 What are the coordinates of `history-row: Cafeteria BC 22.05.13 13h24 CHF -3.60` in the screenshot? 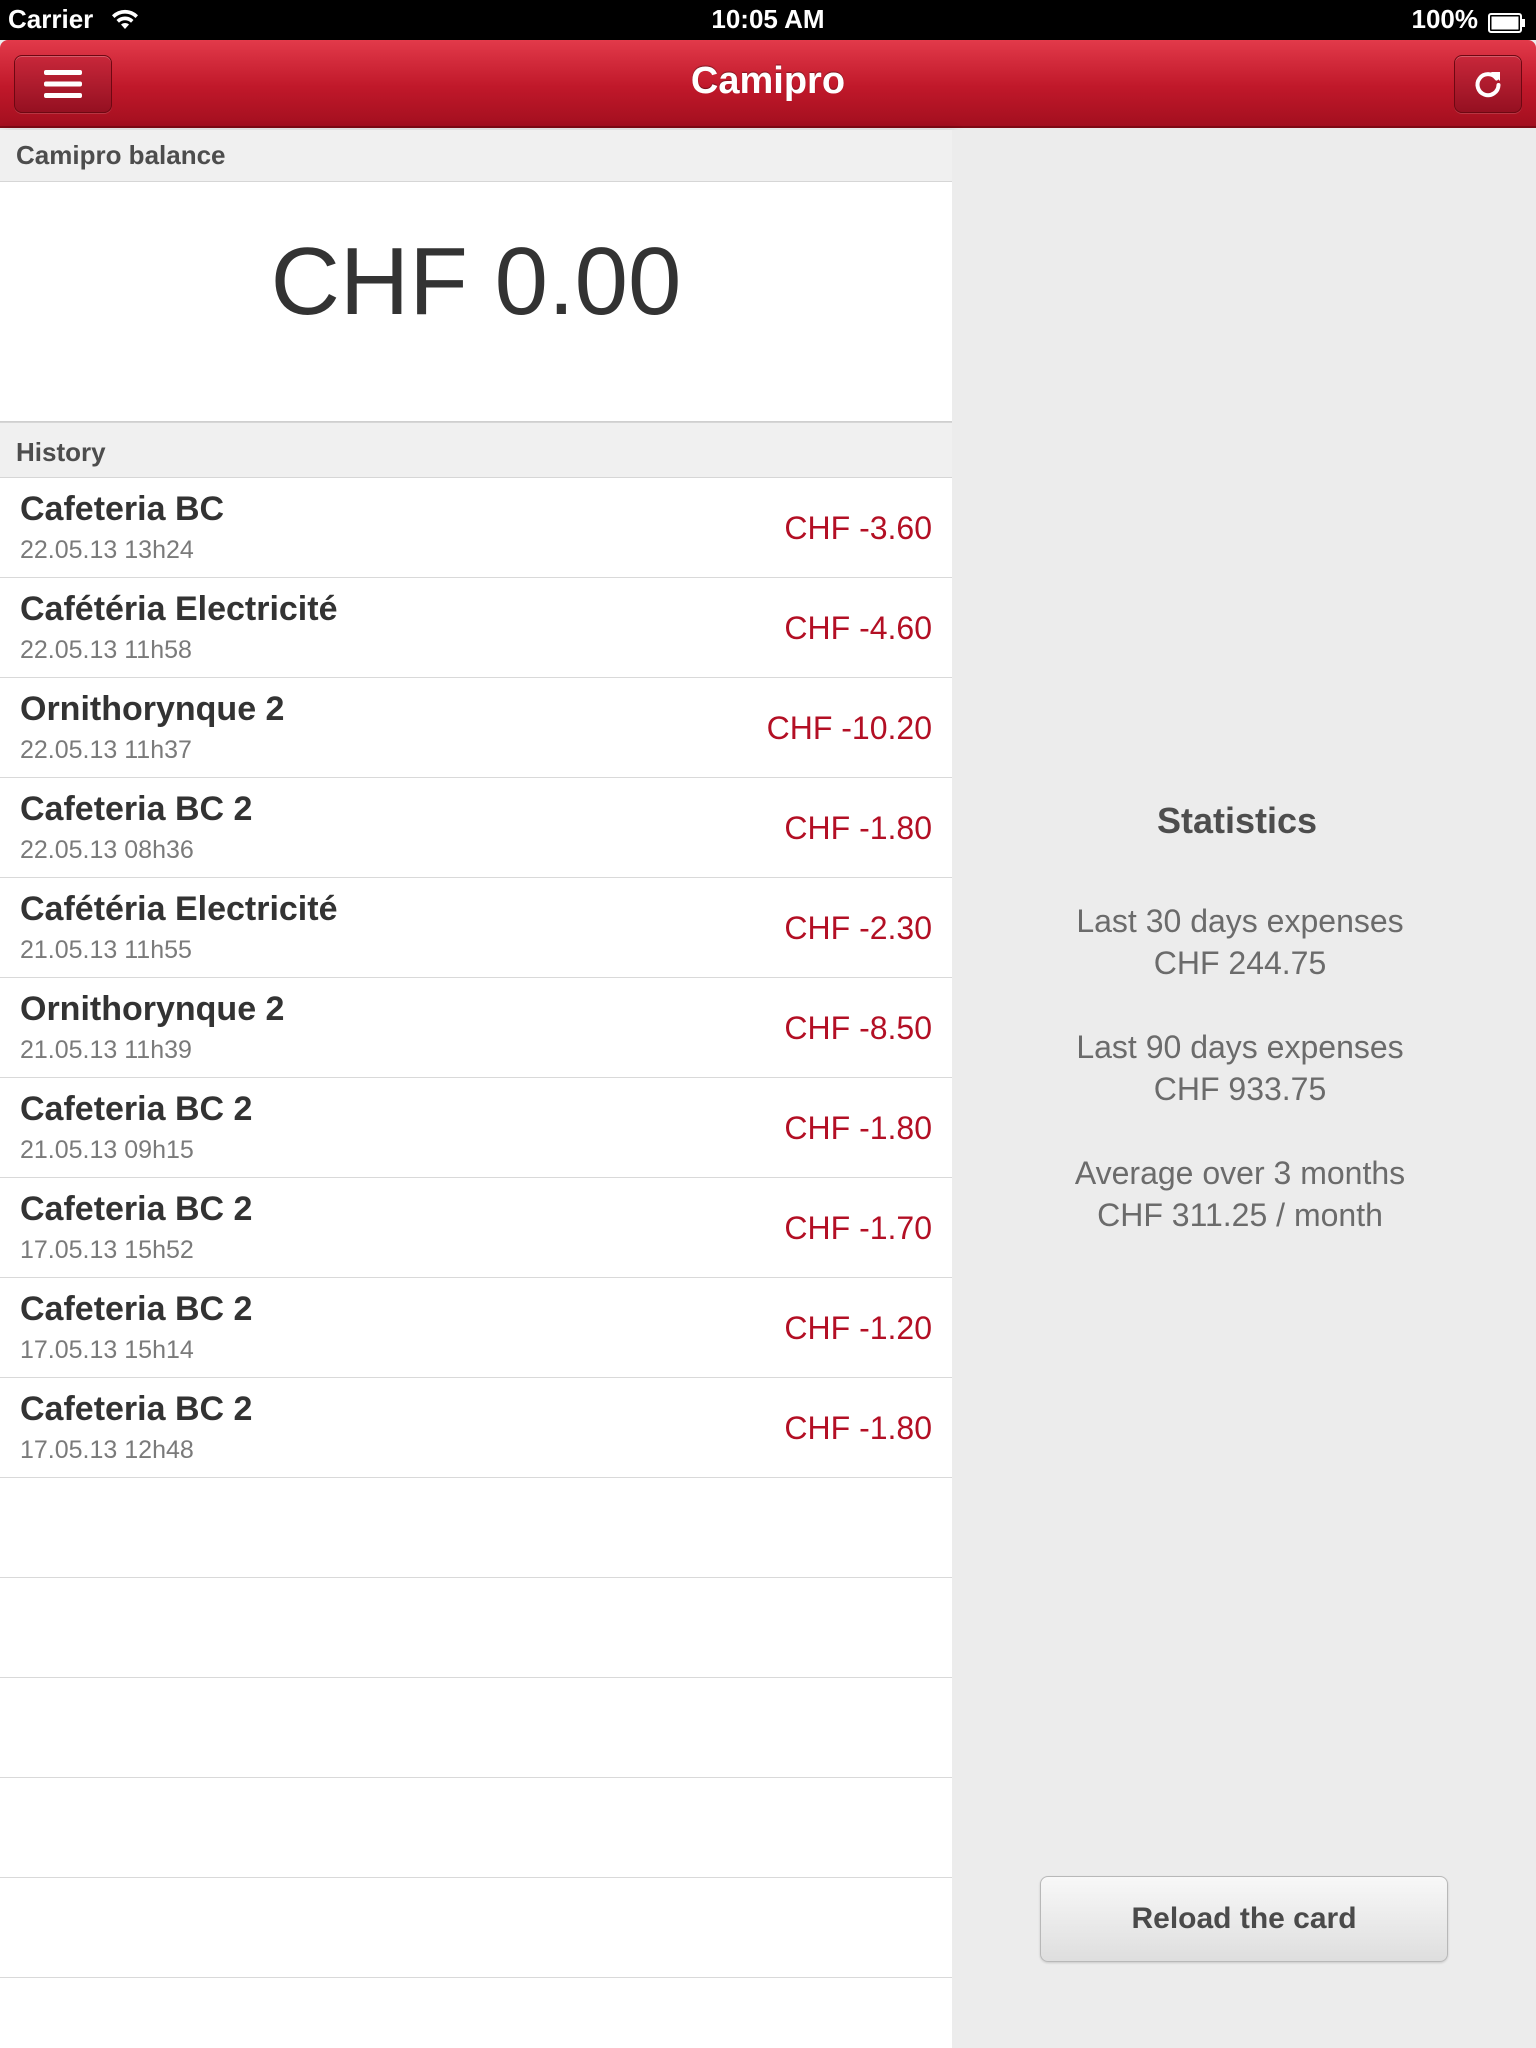 It's located at (476, 528).